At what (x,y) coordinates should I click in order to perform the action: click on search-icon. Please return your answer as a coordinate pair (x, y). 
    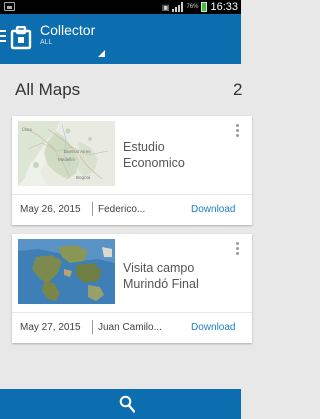
    Looking at the image, I should click on (127, 404).